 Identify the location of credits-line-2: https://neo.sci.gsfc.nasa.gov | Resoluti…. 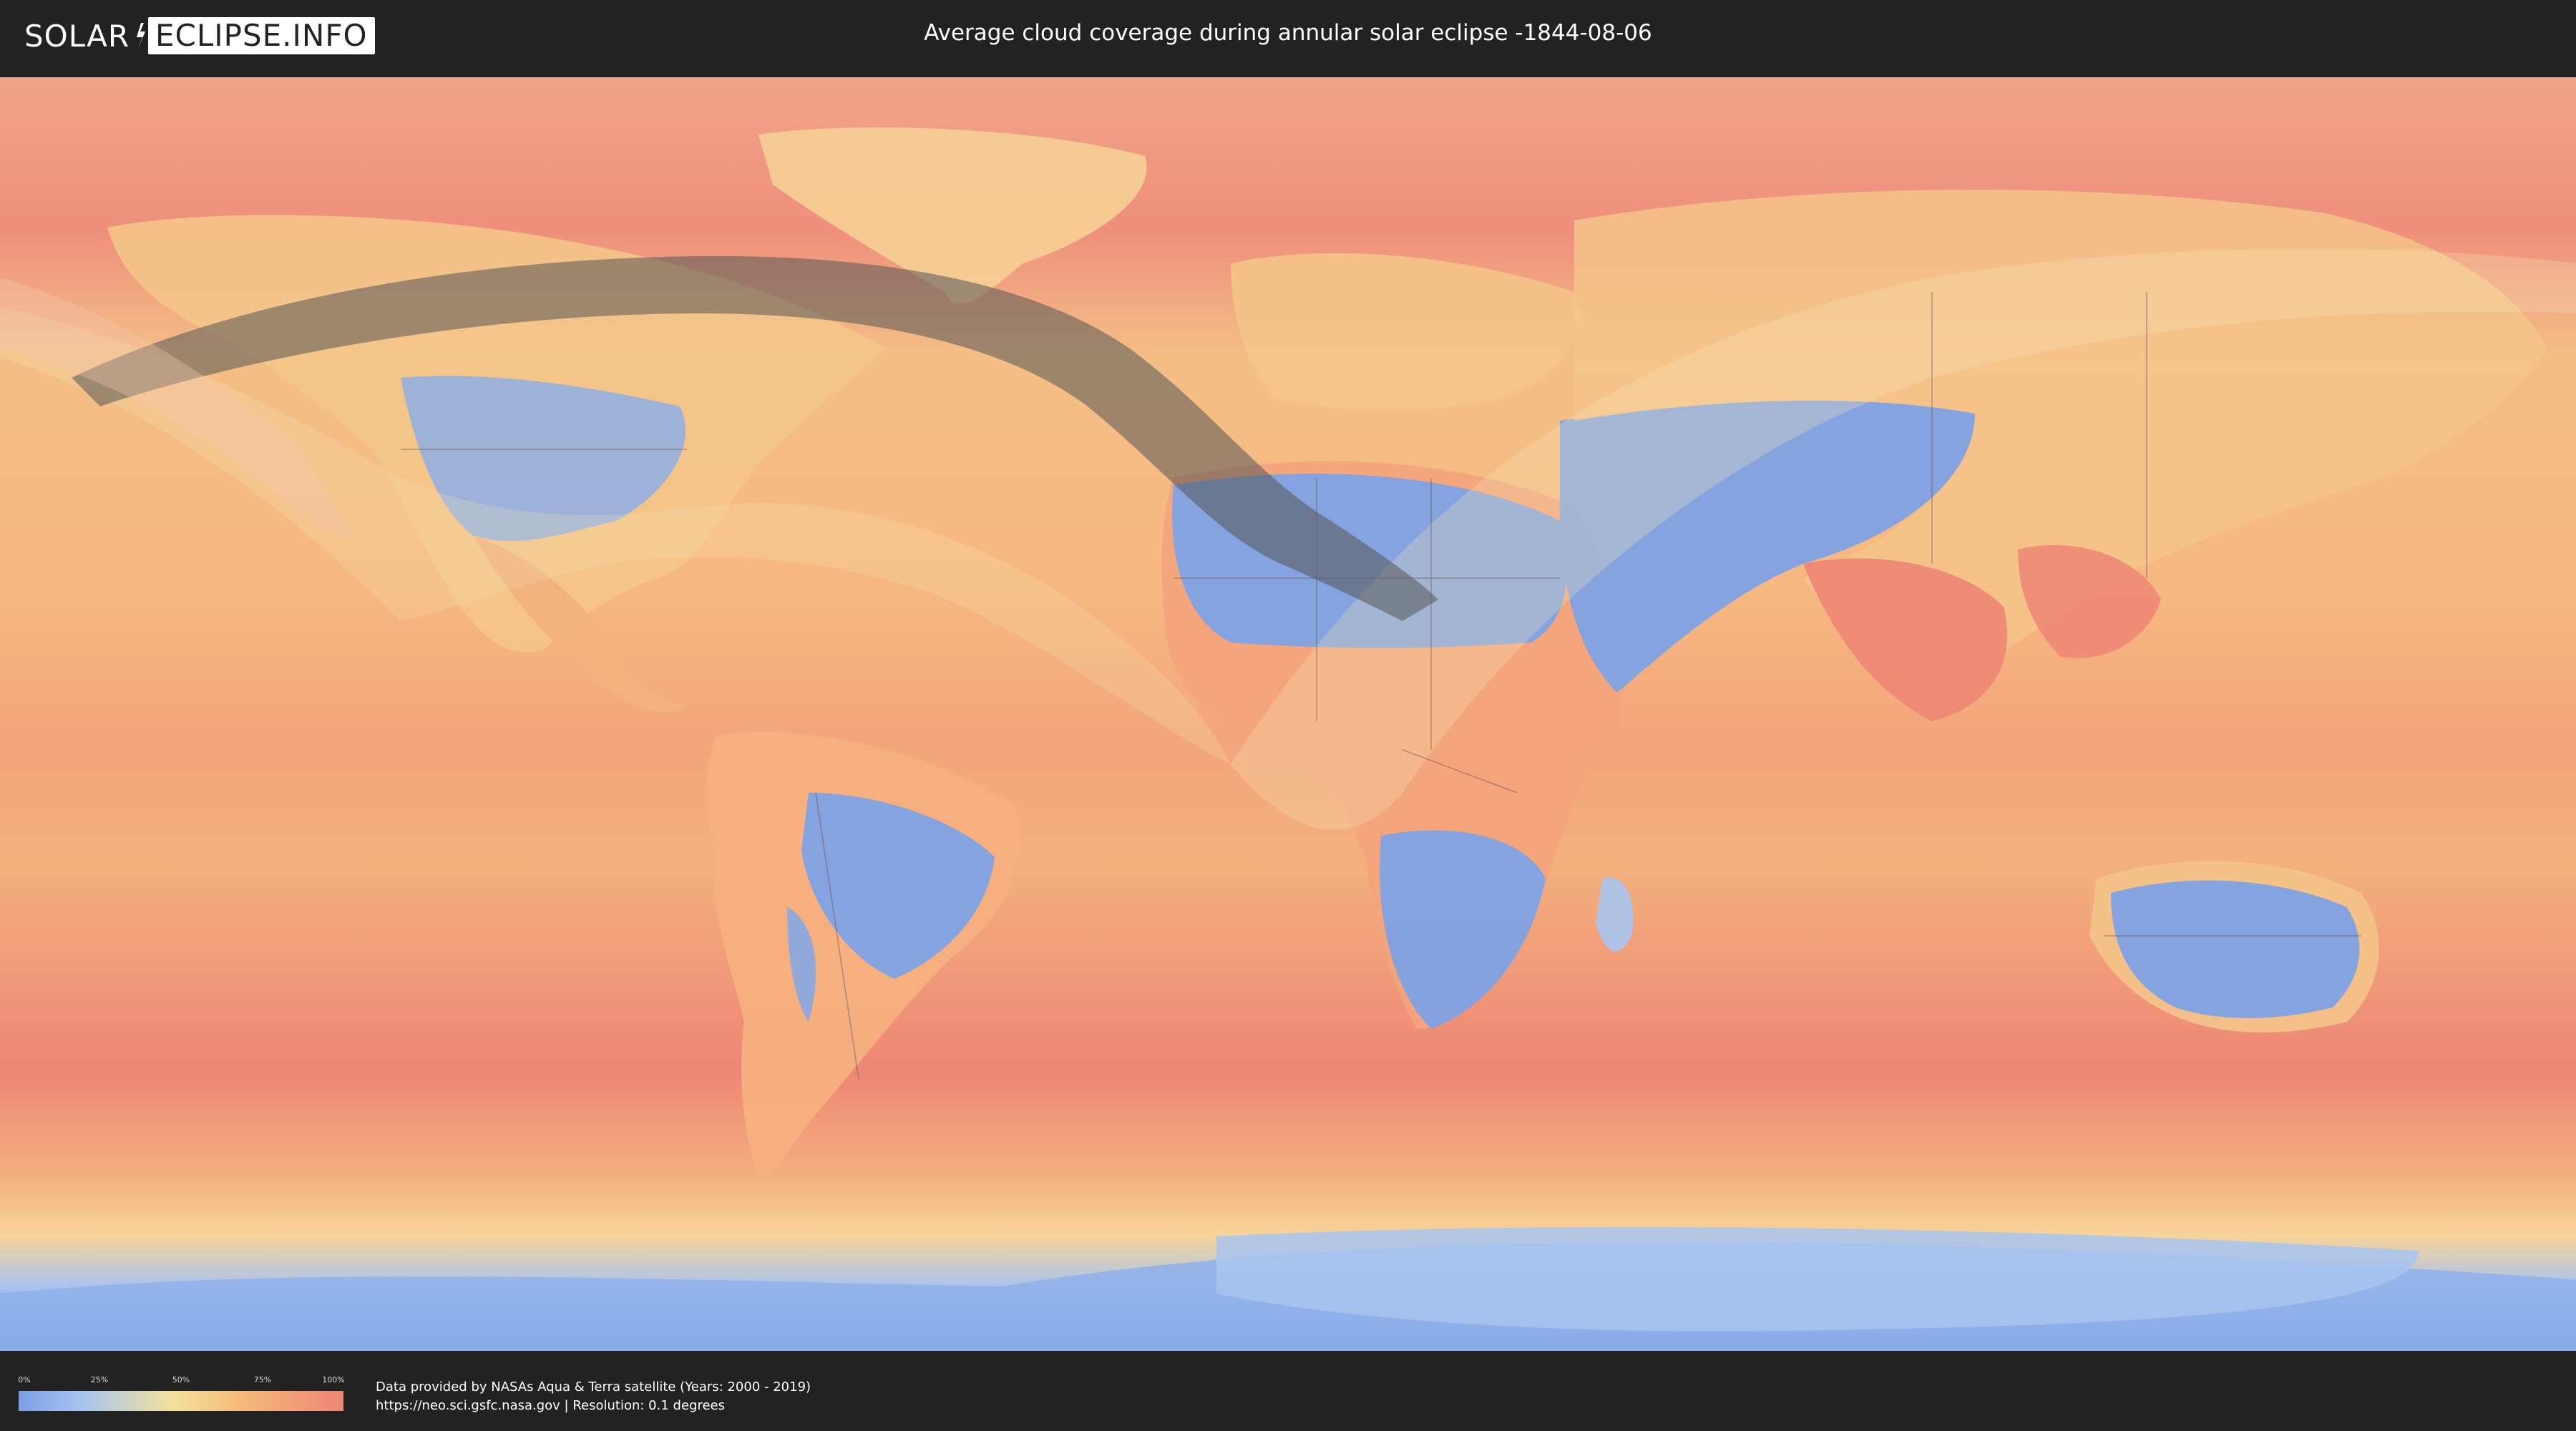
(593, 1406).